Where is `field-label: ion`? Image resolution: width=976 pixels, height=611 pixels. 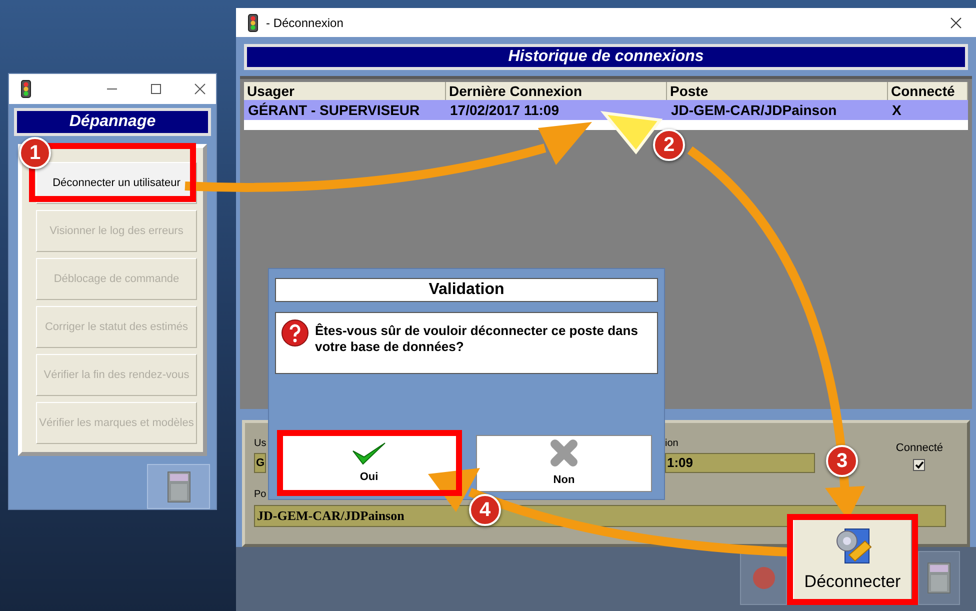
field-label: ion is located at coordinates (672, 443).